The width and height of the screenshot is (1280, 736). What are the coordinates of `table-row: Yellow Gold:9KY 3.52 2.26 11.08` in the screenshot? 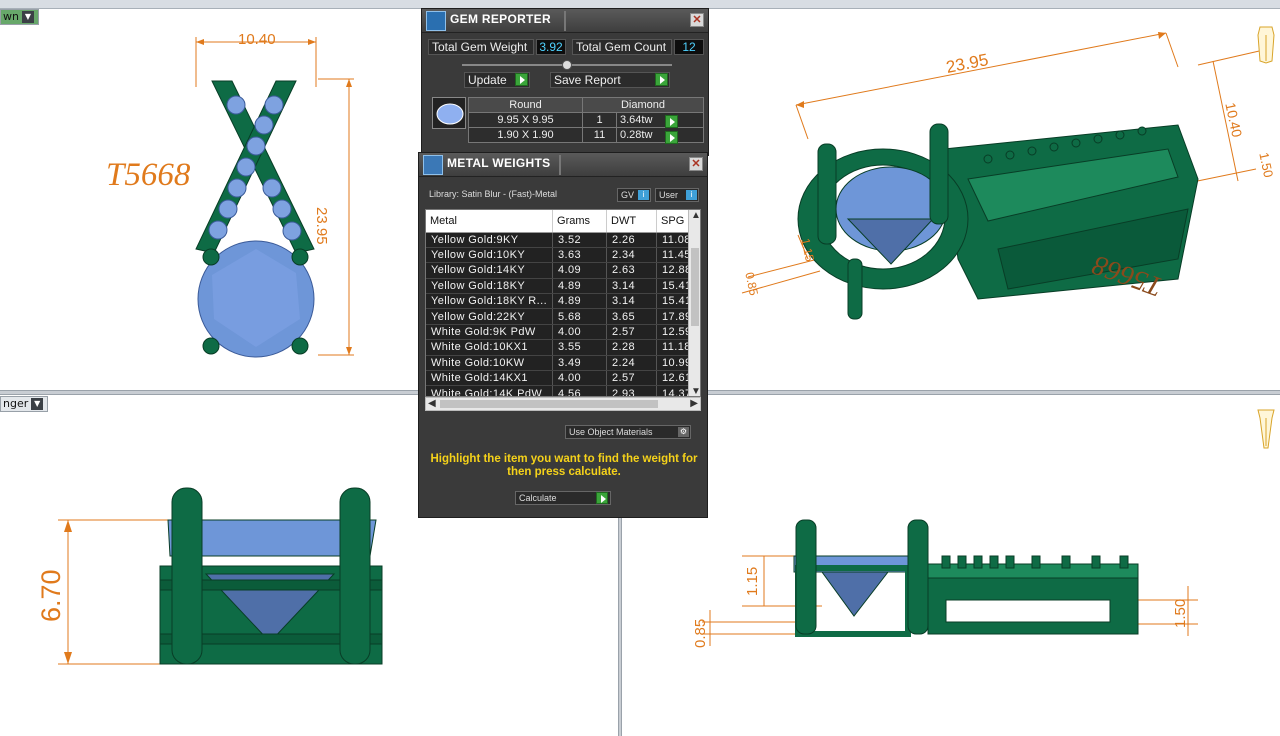 It's located at (562, 240).